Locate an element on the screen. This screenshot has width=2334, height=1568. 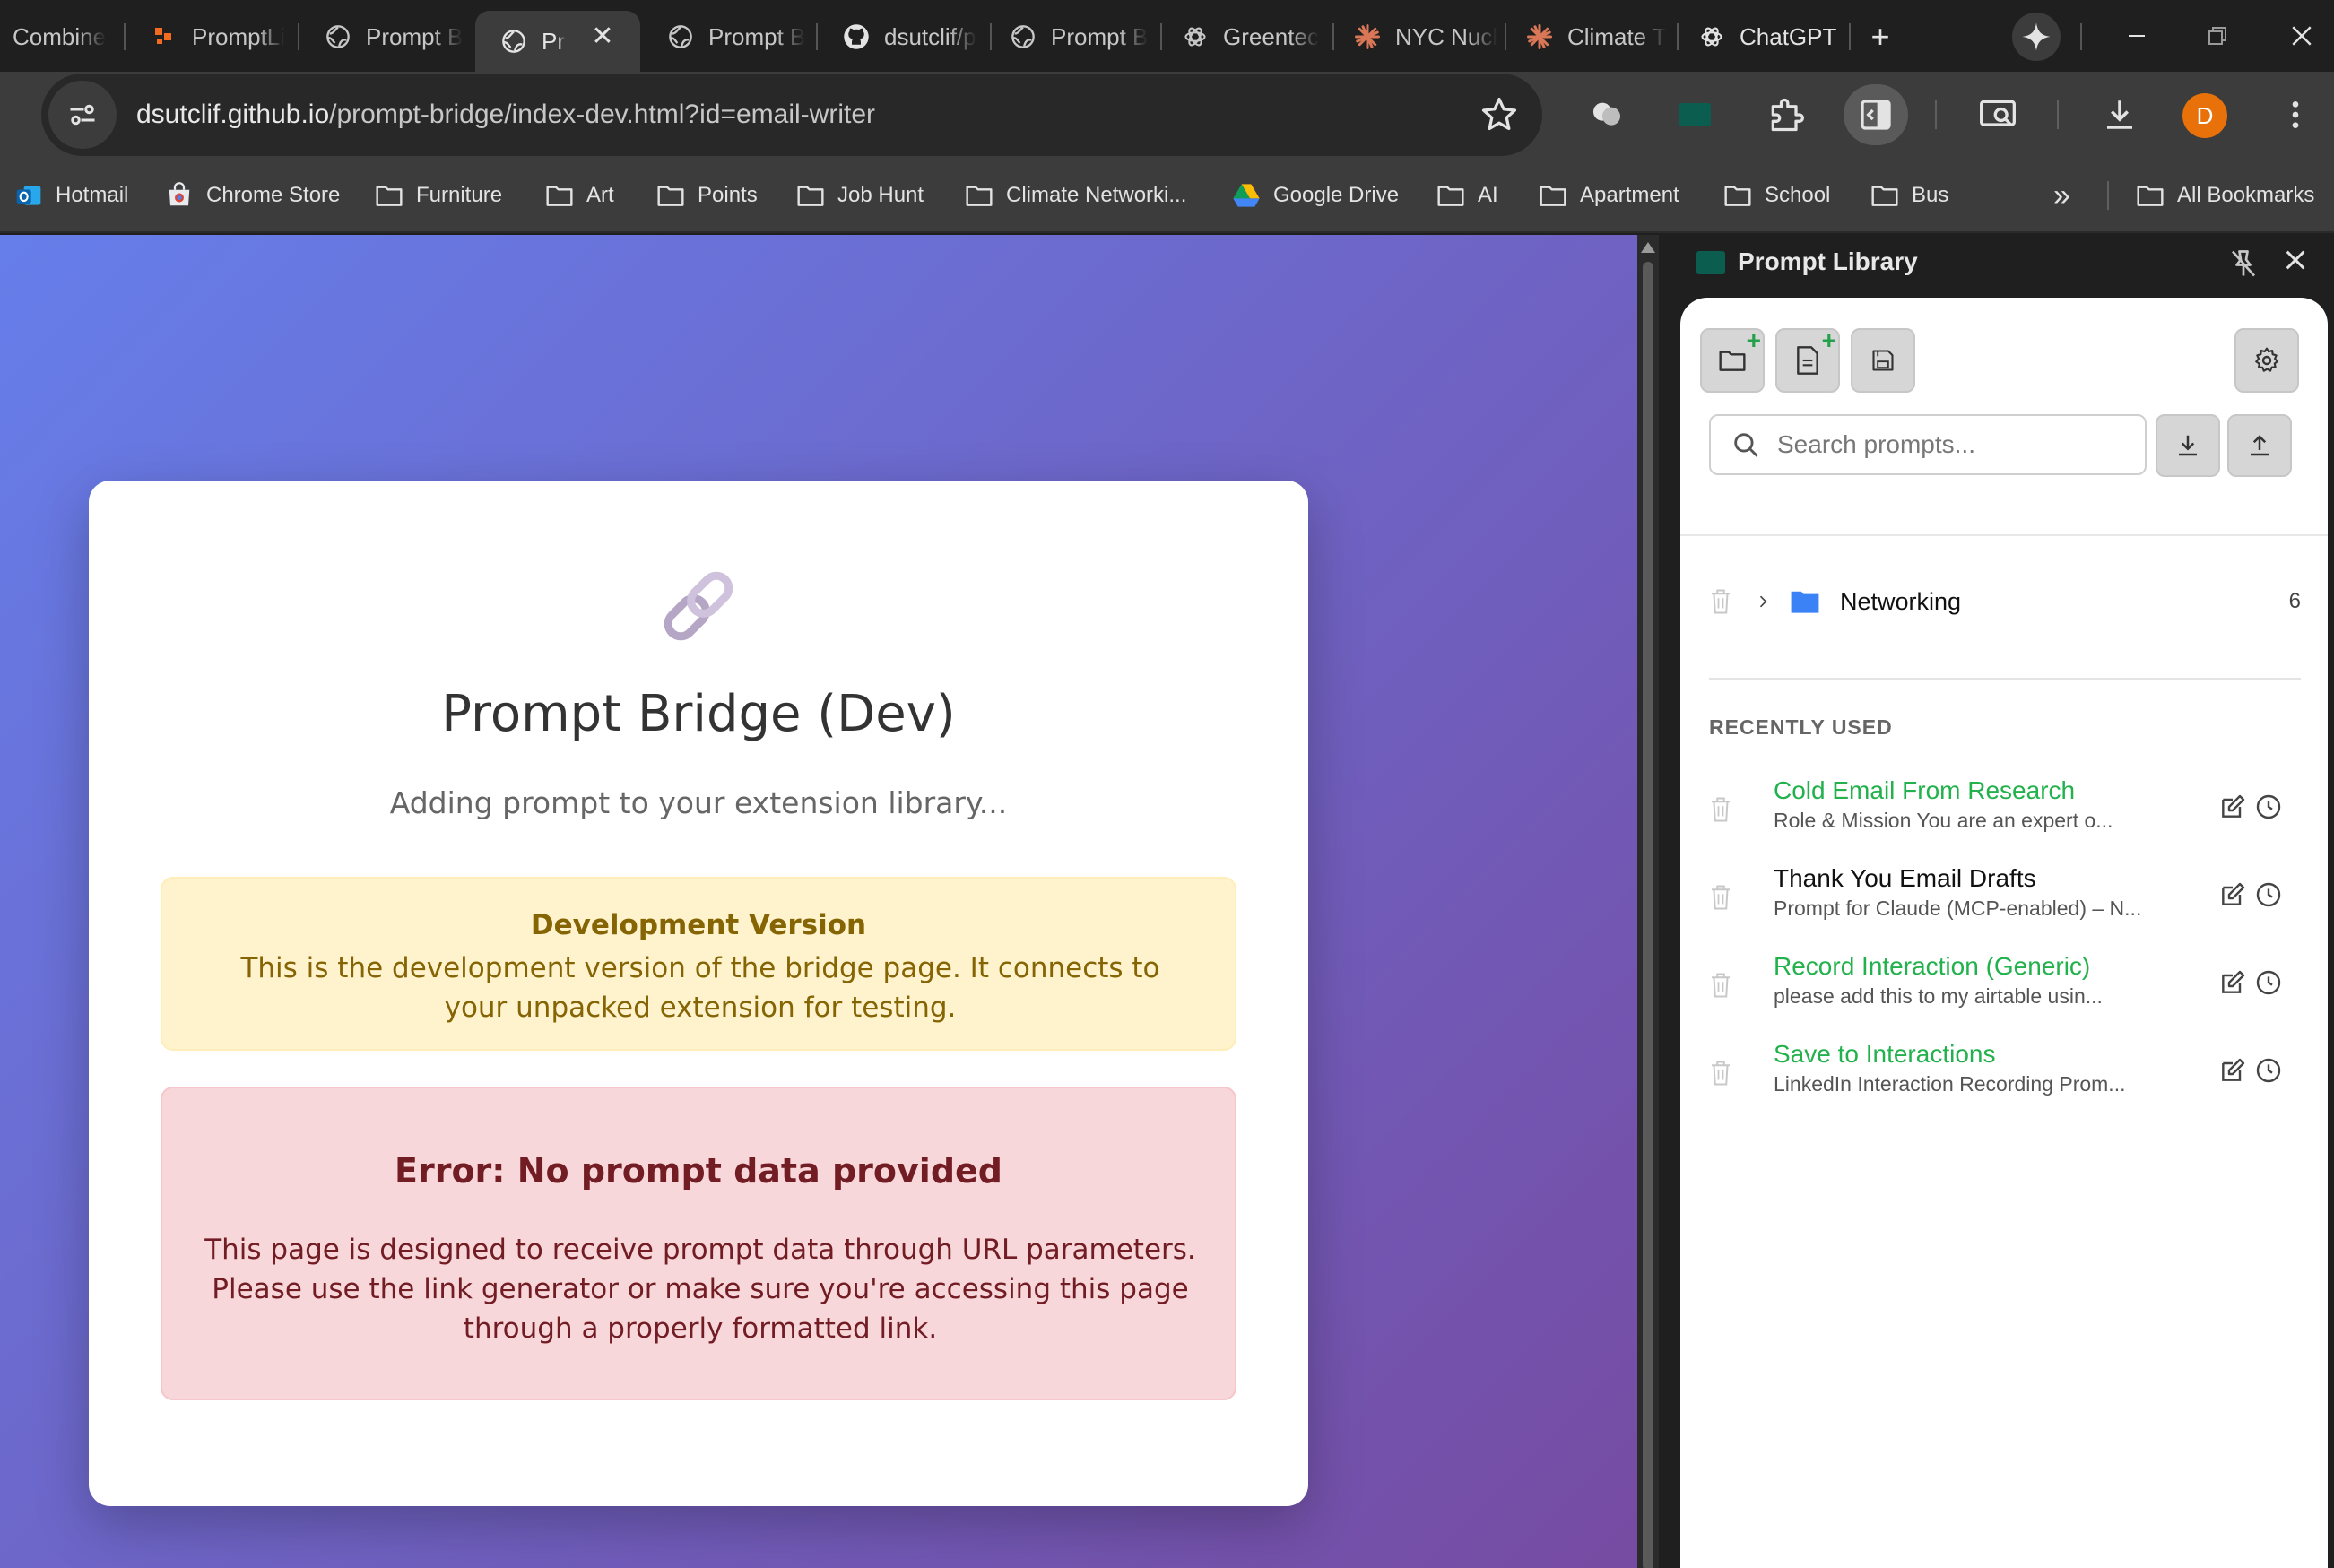
browser-tab: dsutclif/p is located at coordinates (904, 37).